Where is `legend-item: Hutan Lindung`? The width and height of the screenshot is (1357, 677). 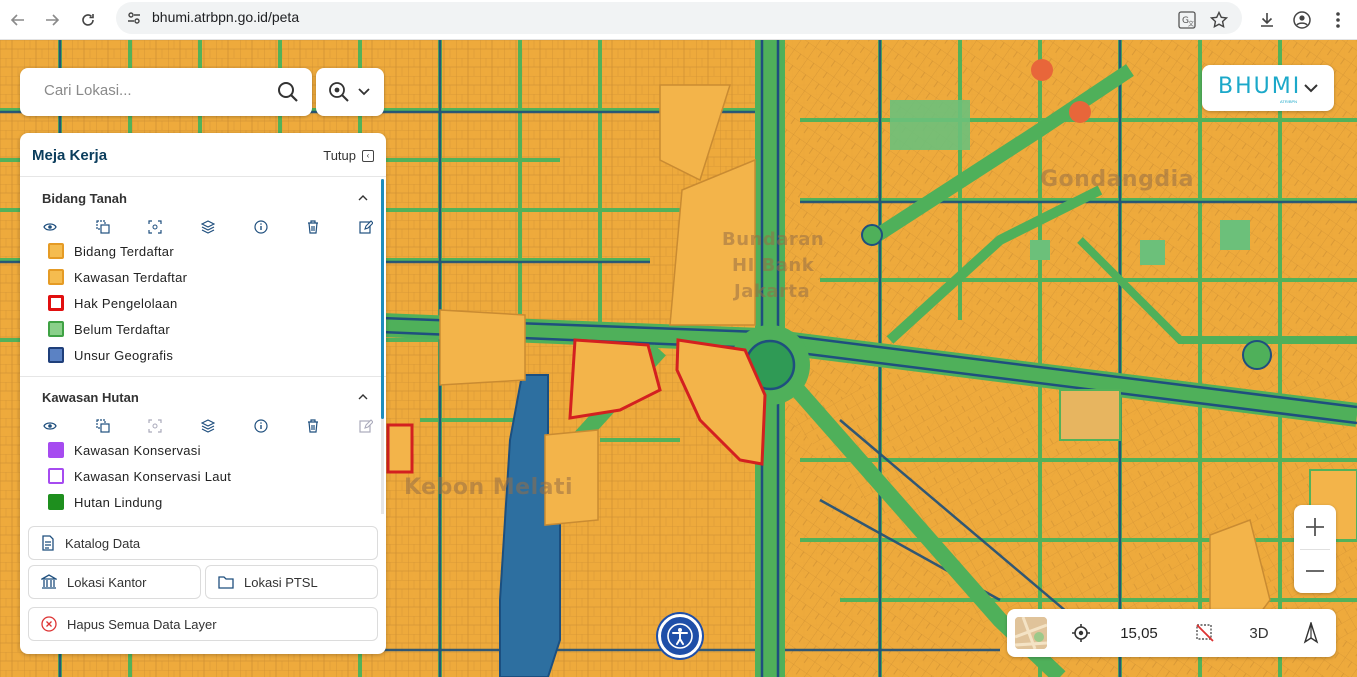
legend-item: Hutan Lindung is located at coordinates (208, 502).